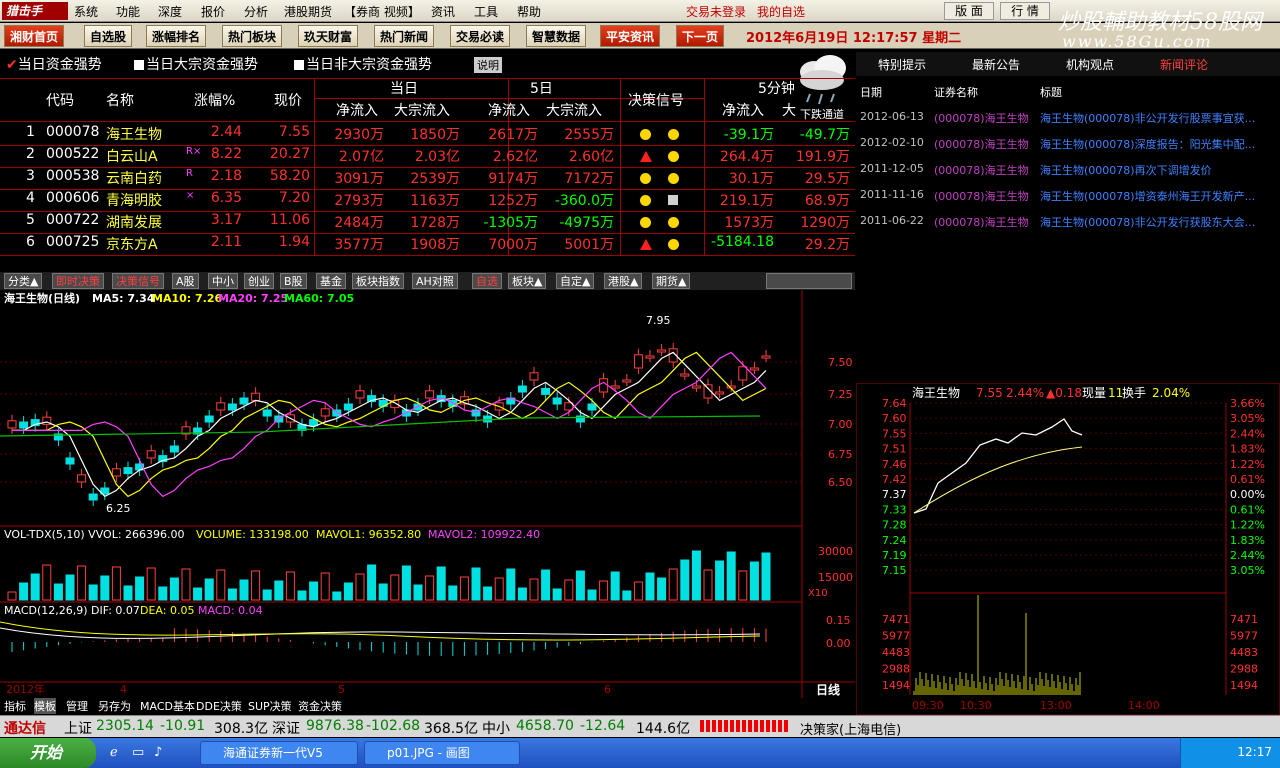 The image size is (1280, 768). Describe the element at coordinates (789, 110) in the screenshot. I see `col-5min-block: 大` at that location.